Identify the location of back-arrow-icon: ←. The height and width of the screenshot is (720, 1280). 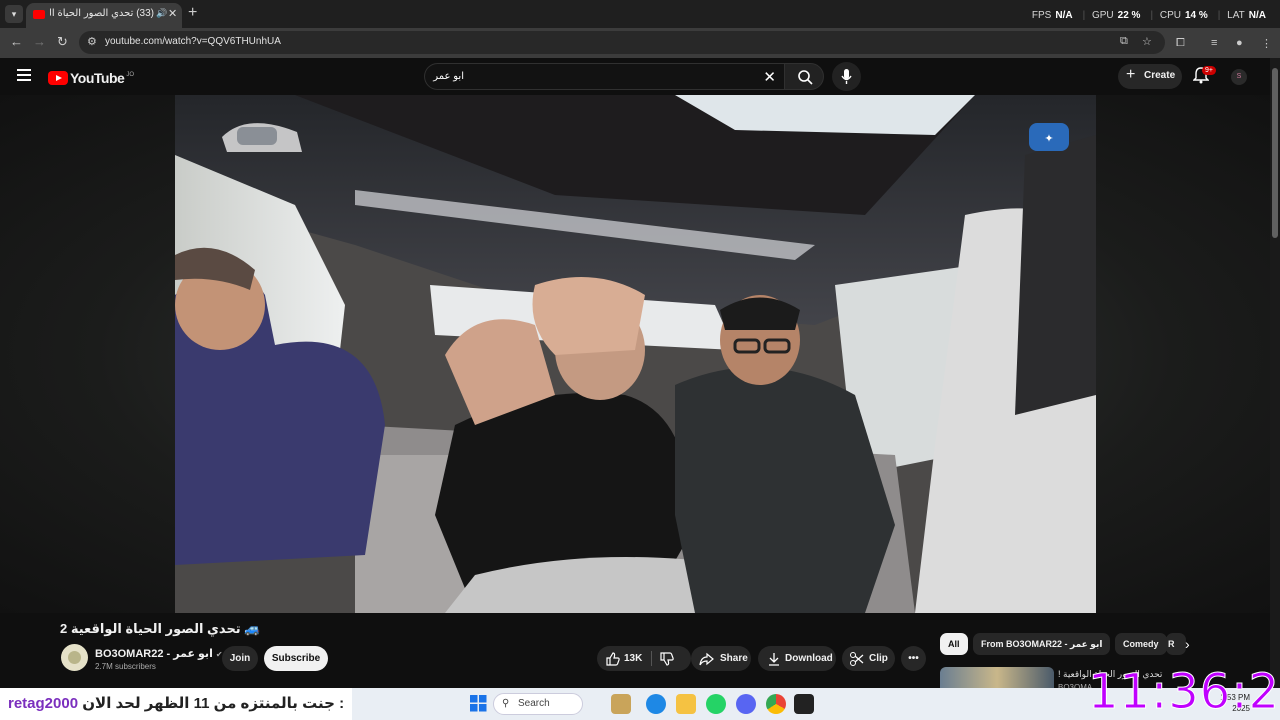
(16, 41).